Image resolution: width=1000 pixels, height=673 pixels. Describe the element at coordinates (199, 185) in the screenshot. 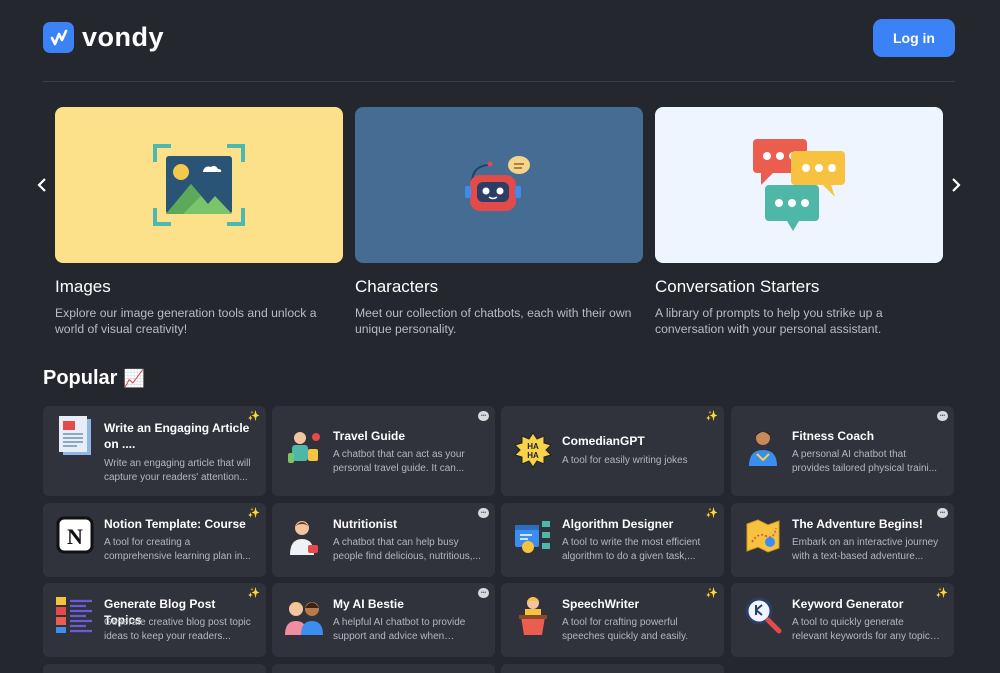

I see `image-frame-icon` at that location.